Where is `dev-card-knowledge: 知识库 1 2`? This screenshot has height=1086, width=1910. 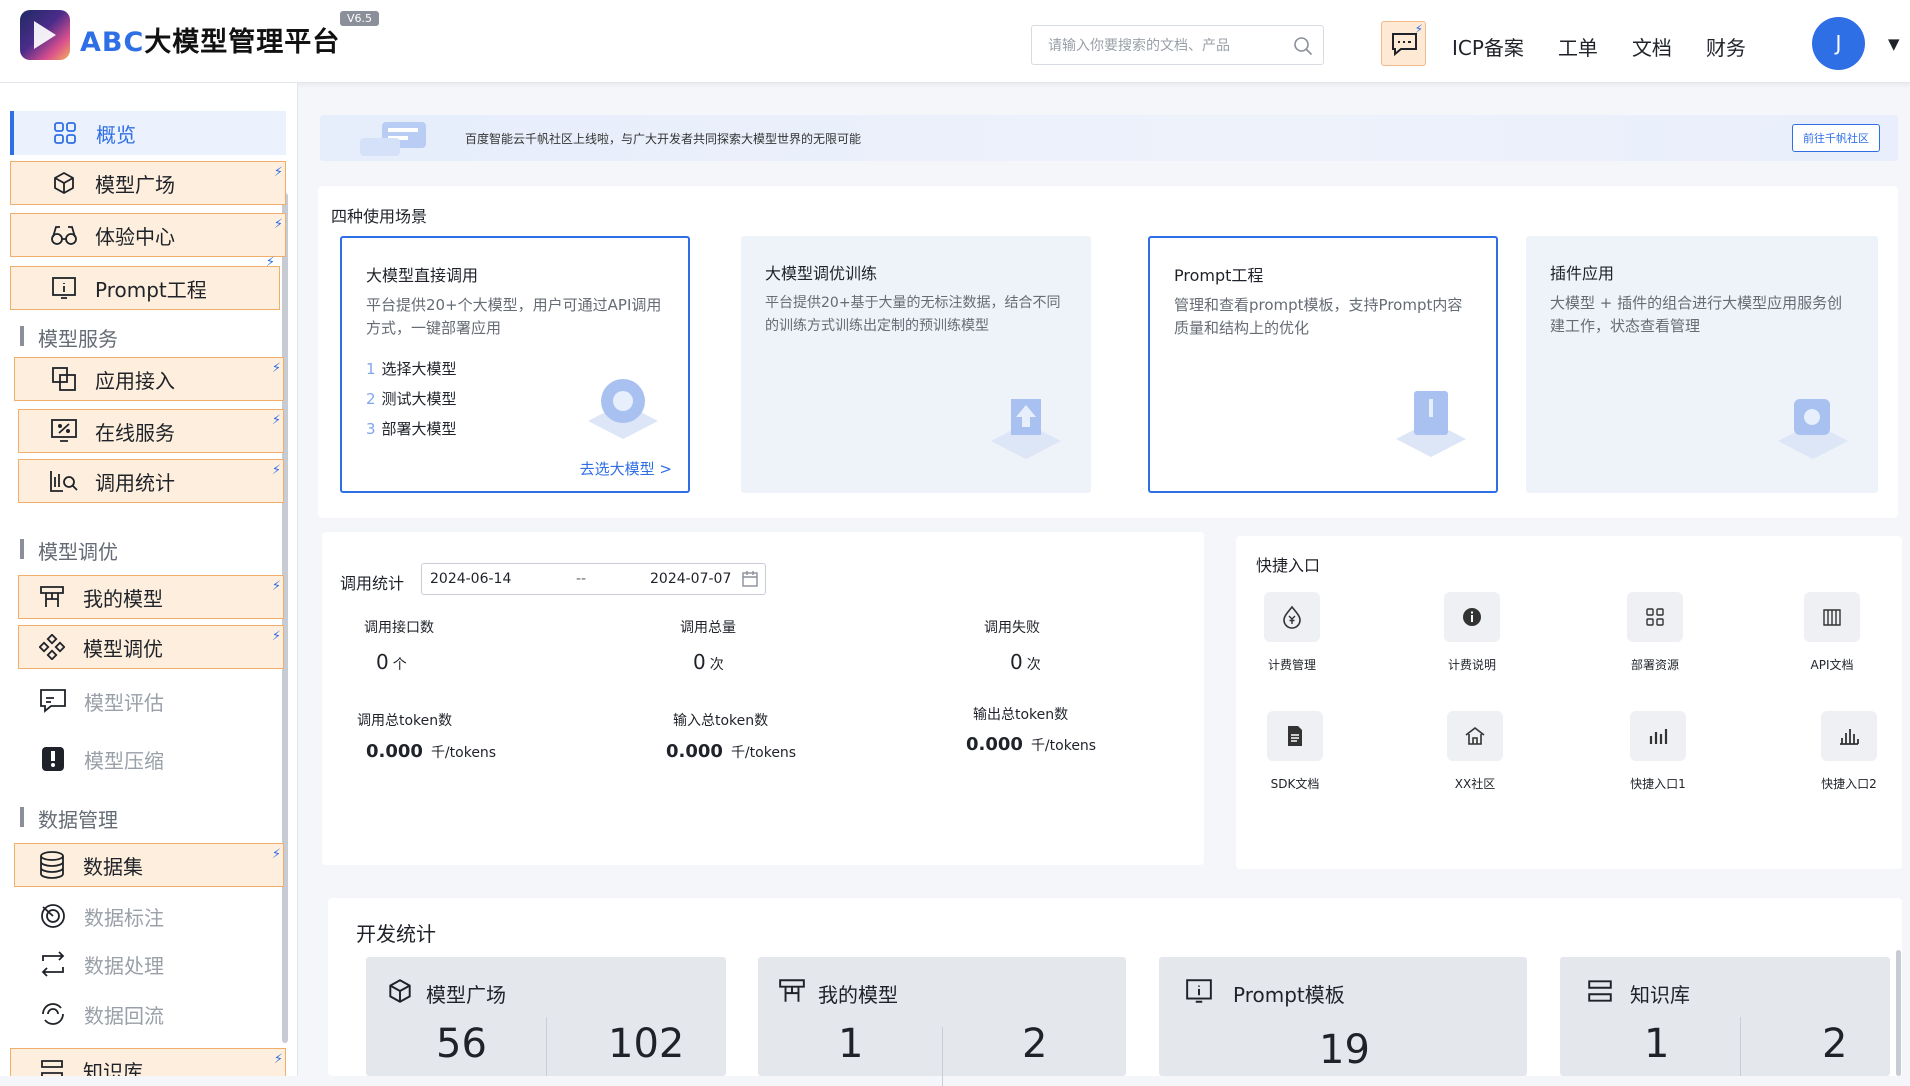
dev-card-knowledge: 知识库 1 2 is located at coordinates (1725, 1016).